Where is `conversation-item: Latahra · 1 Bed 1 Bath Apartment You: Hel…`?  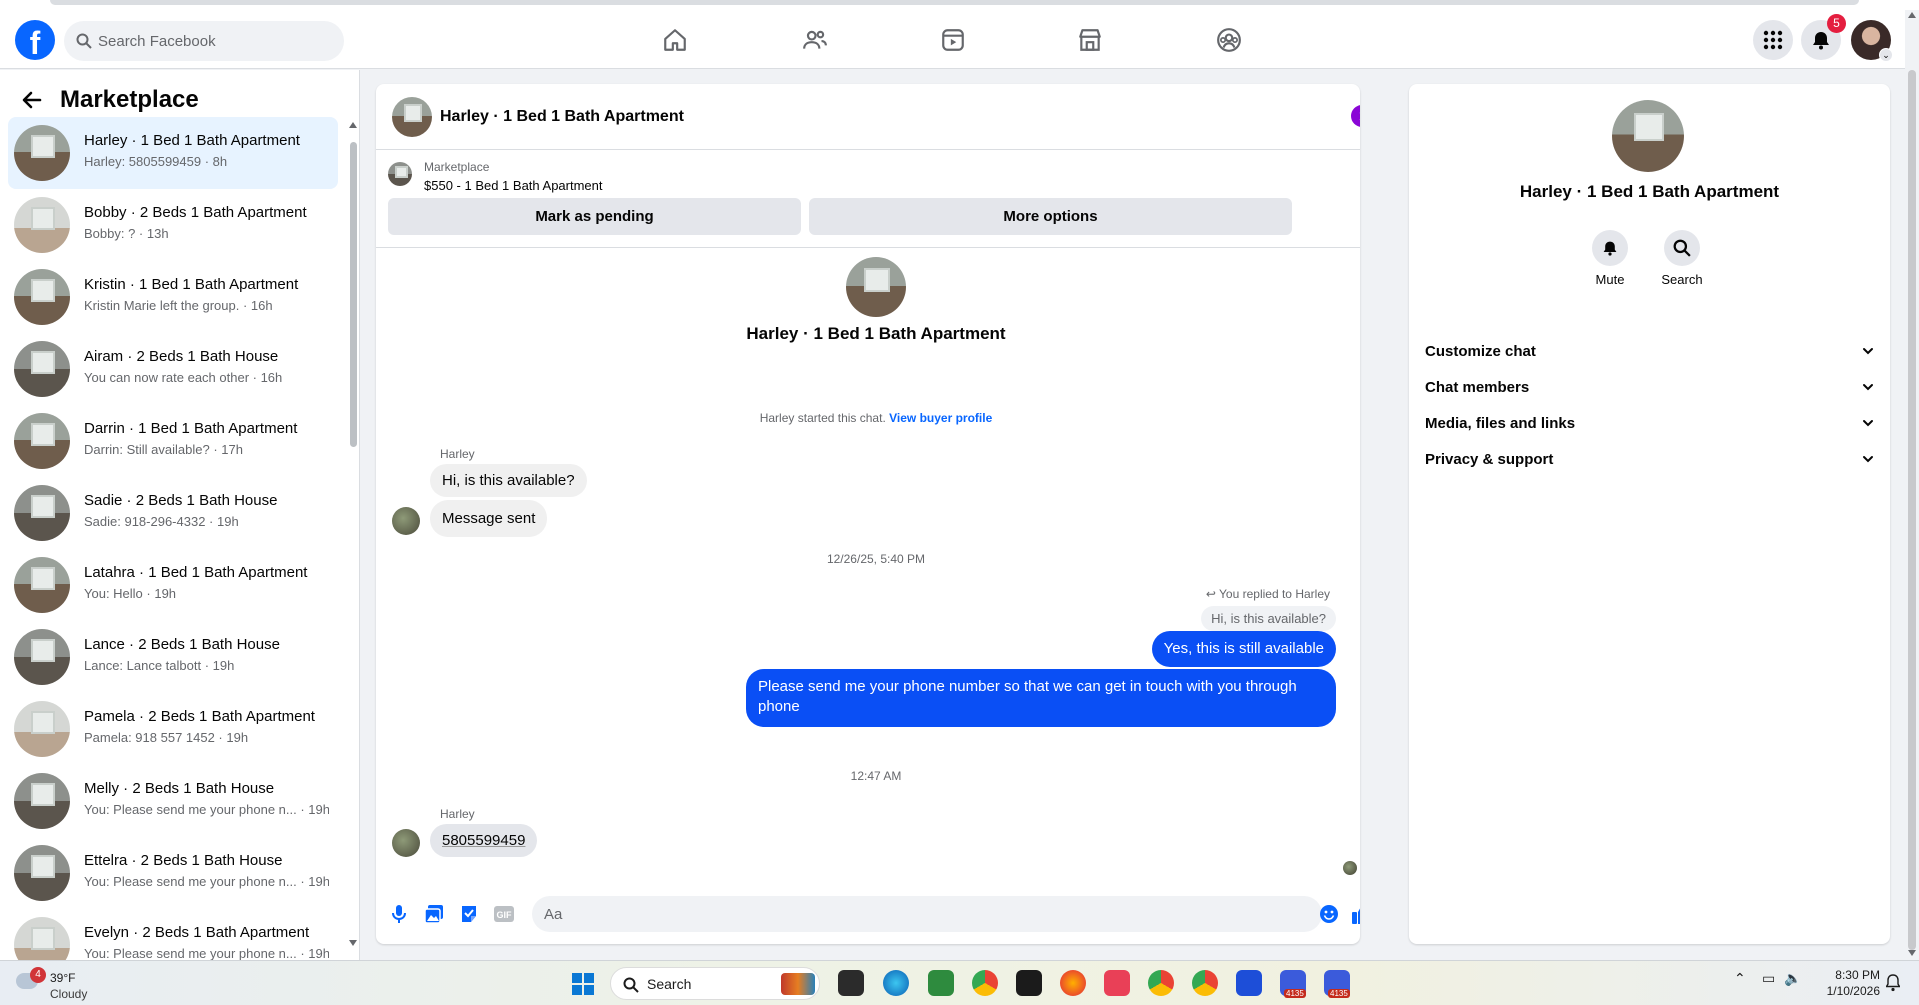
conversation-item: Latahra · 1 Bed 1 Bath Apartment You: Hel… is located at coordinates (173, 585).